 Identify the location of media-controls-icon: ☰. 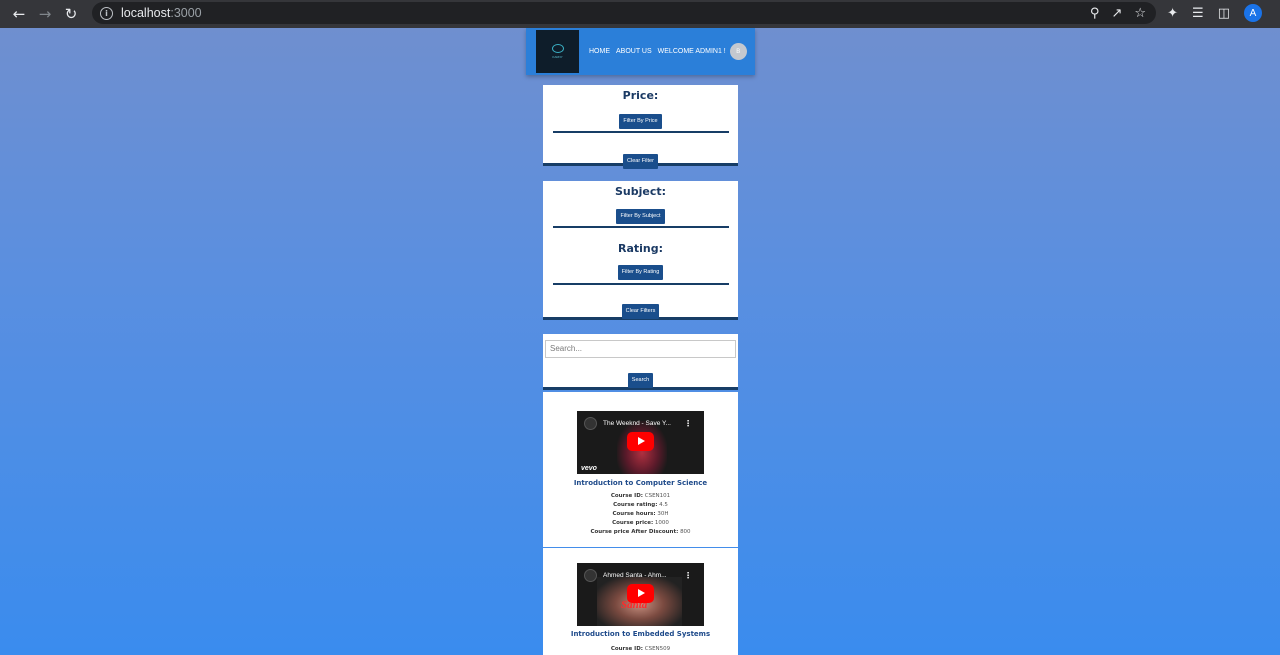
(1198, 13).